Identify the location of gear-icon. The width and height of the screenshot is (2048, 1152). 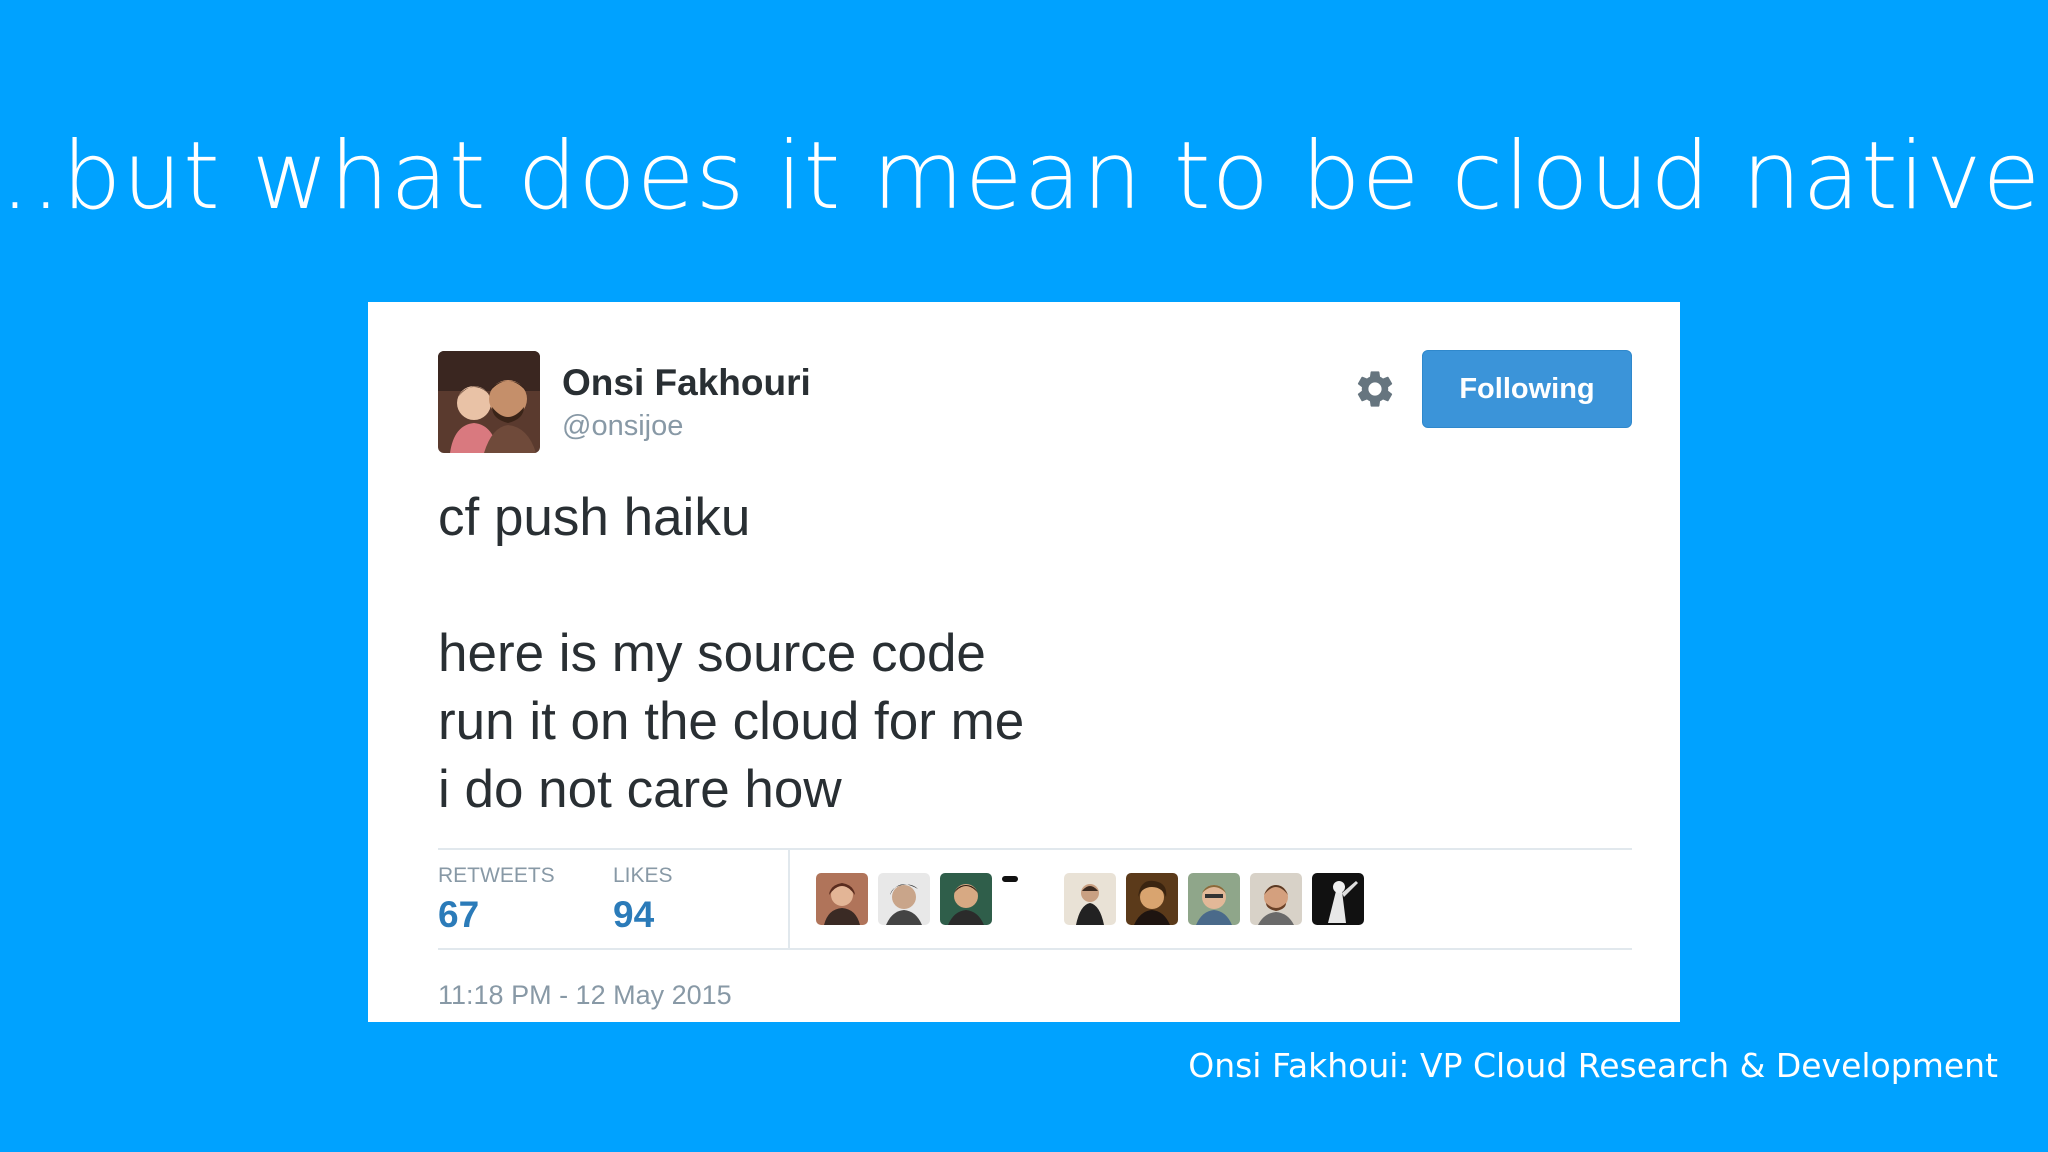
(1375, 389).